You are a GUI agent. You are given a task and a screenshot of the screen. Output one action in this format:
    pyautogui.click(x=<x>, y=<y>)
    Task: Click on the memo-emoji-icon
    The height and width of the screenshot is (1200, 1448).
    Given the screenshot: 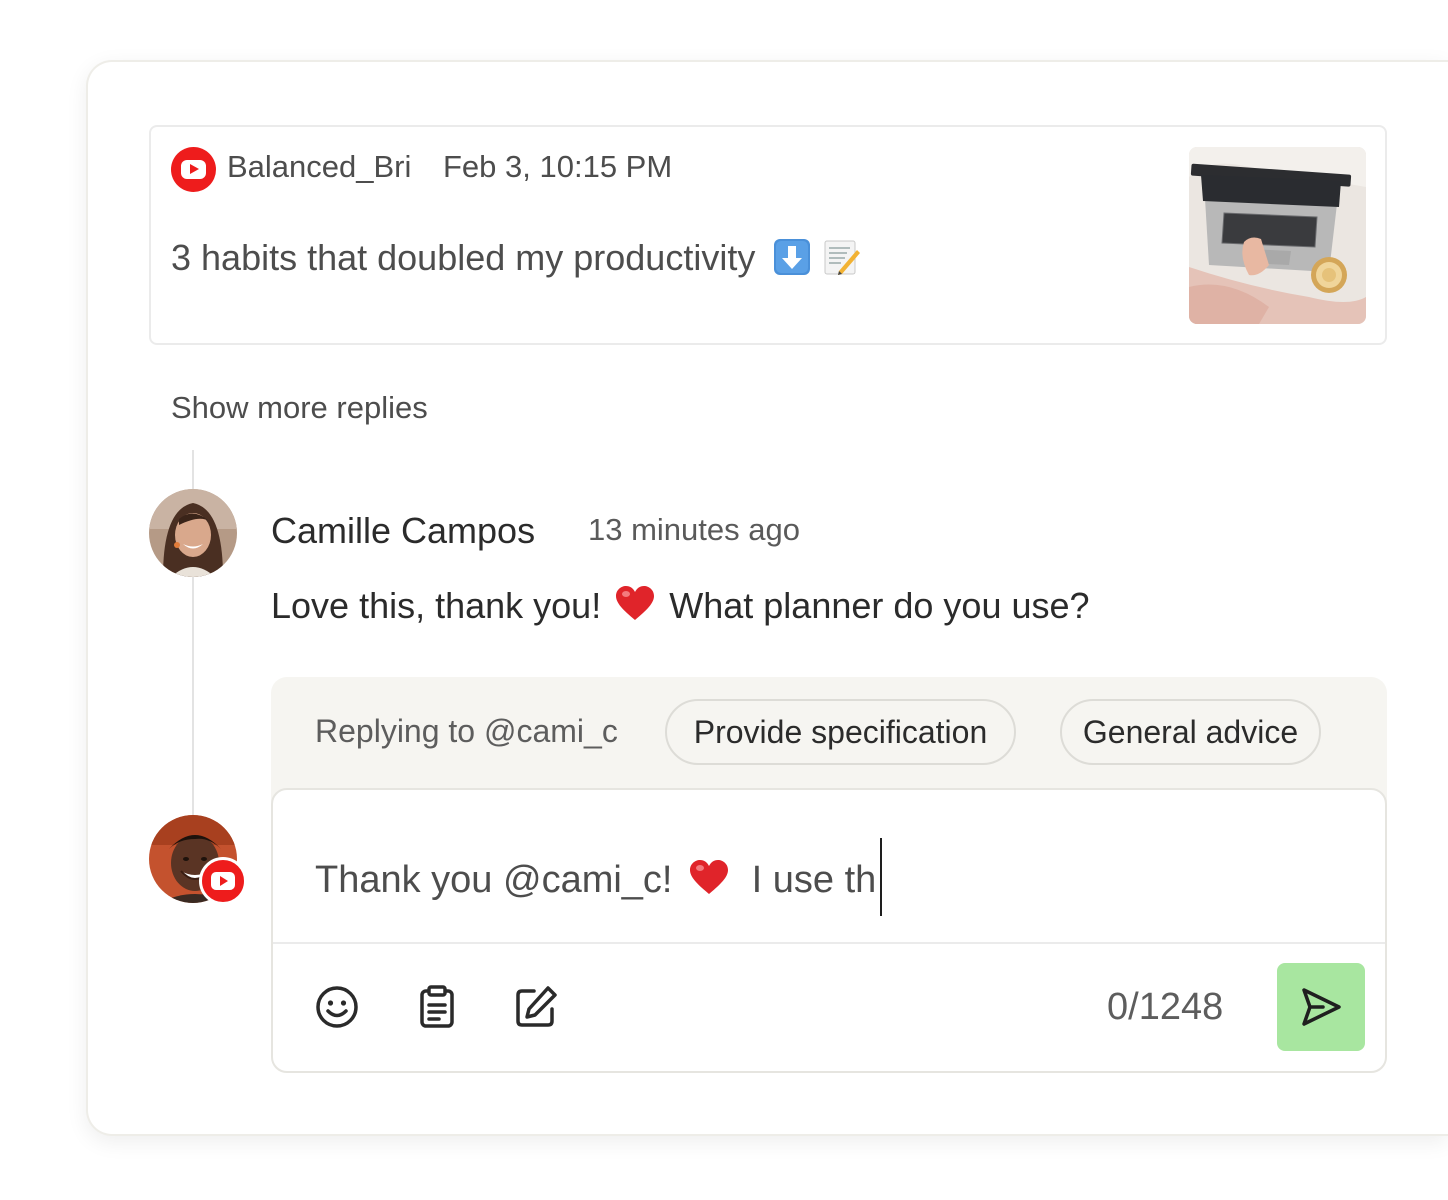 What is the action you would take?
    pyautogui.click(x=842, y=257)
    